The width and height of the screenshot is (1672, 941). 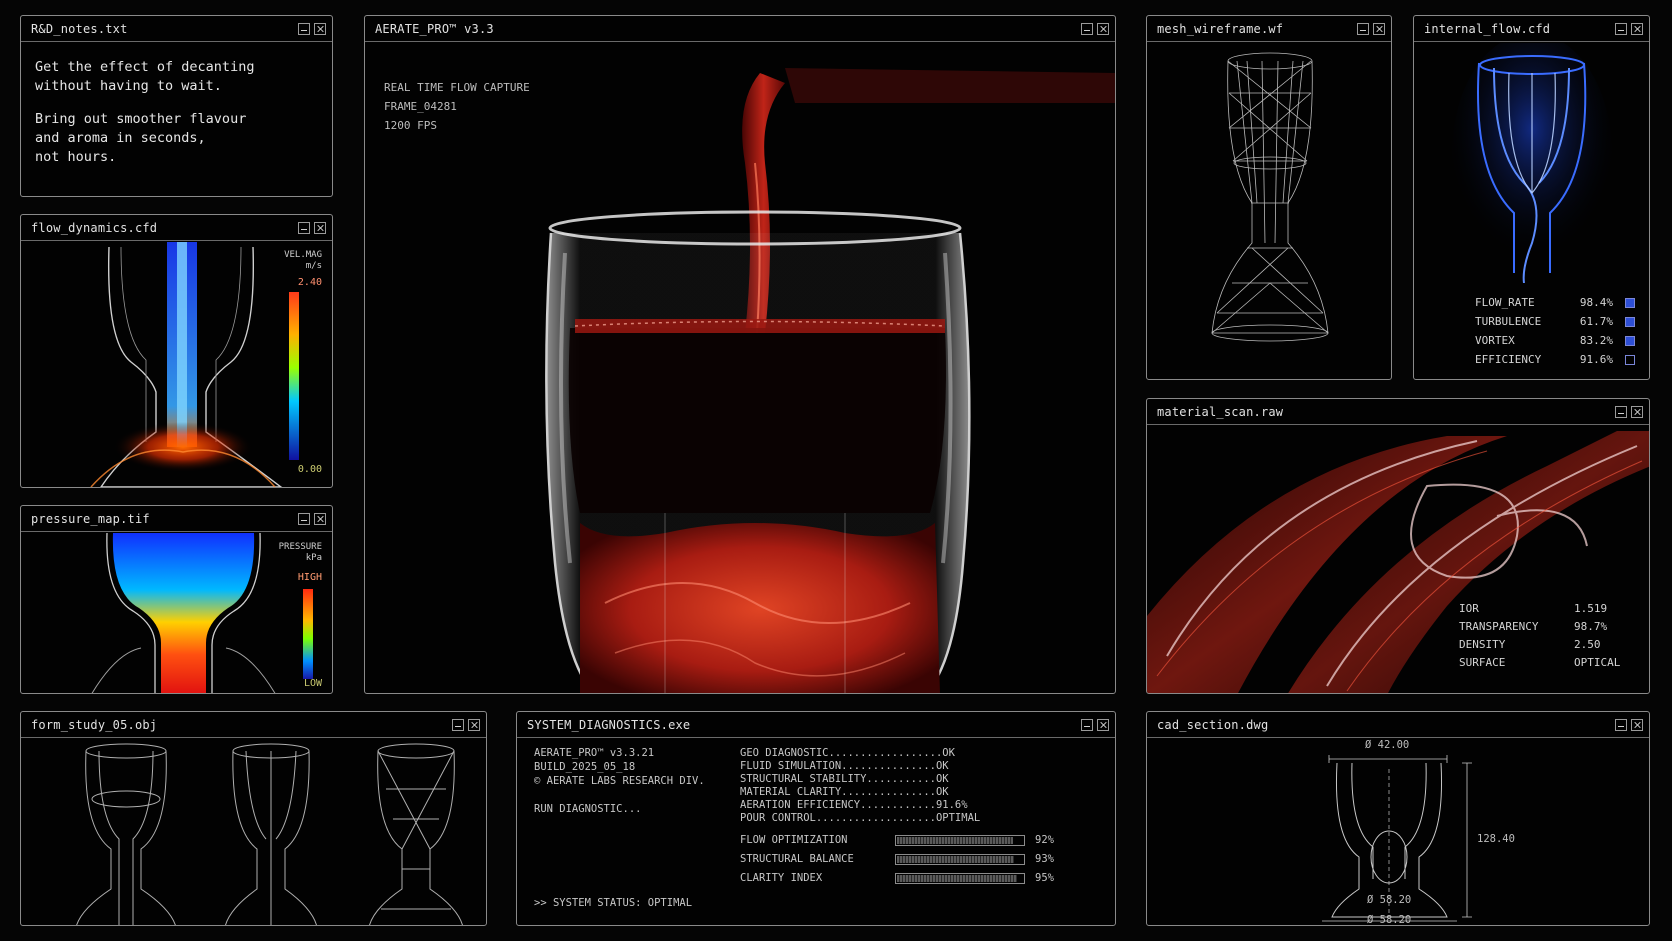 I want to click on velocity-legend-min: 0.00, so click(x=309, y=469).